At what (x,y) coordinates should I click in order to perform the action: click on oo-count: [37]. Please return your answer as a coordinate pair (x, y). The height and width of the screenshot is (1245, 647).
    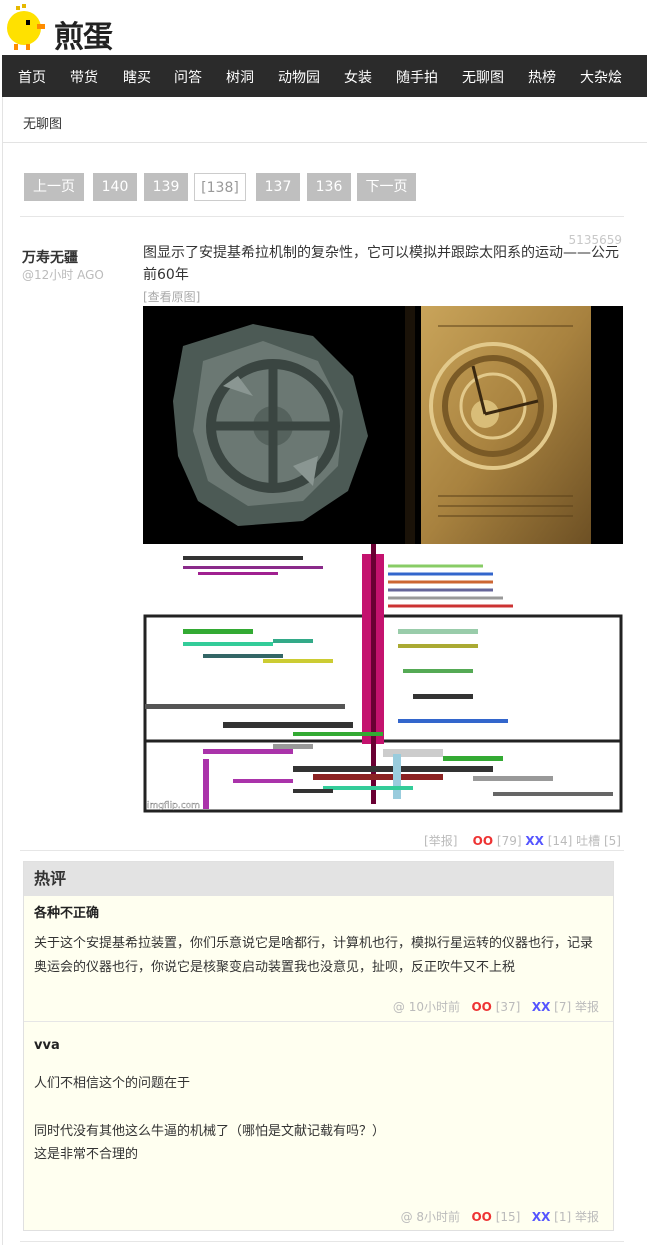
    Looking at the image, I should click on (508, 1007).